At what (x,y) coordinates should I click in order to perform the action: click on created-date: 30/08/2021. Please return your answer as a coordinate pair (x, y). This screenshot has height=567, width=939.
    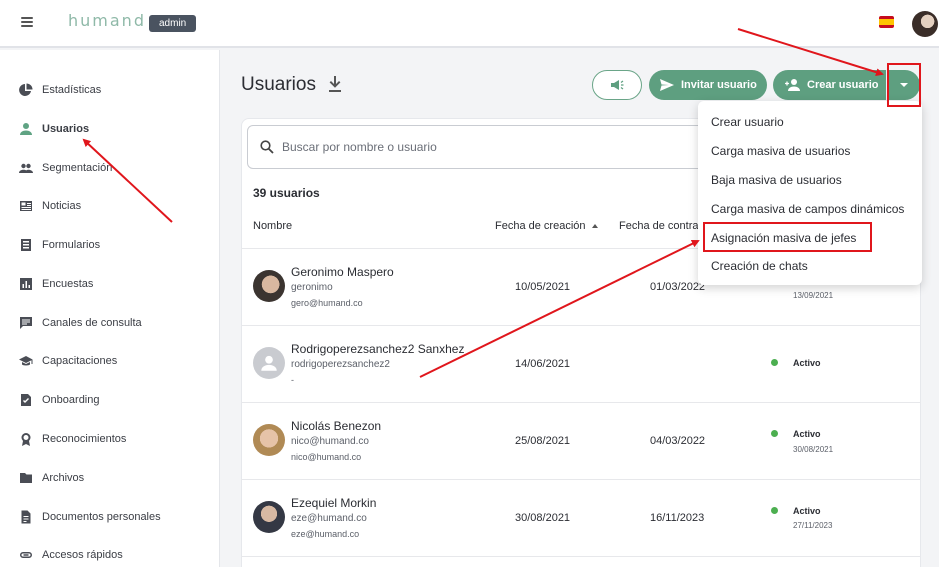
    Looking at the image, I should click on (543, 518).